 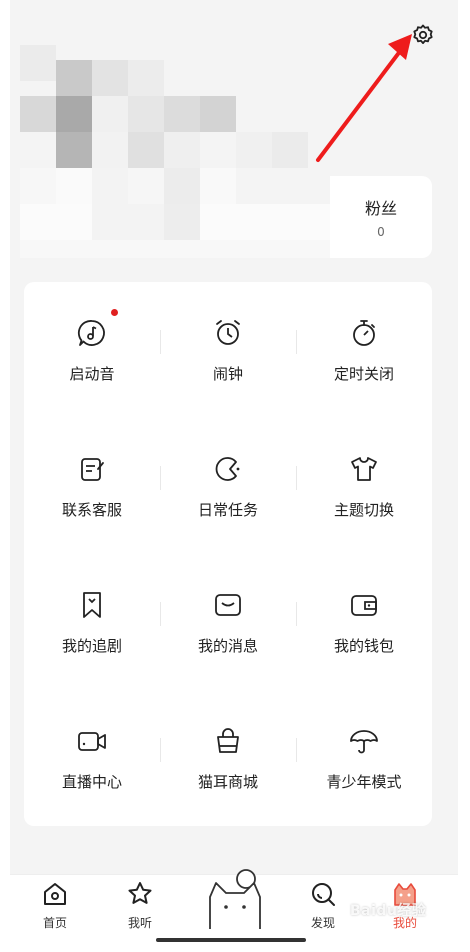 I want to click on menu-item-startup-sound: 启动音, so click(x=92, y=350).